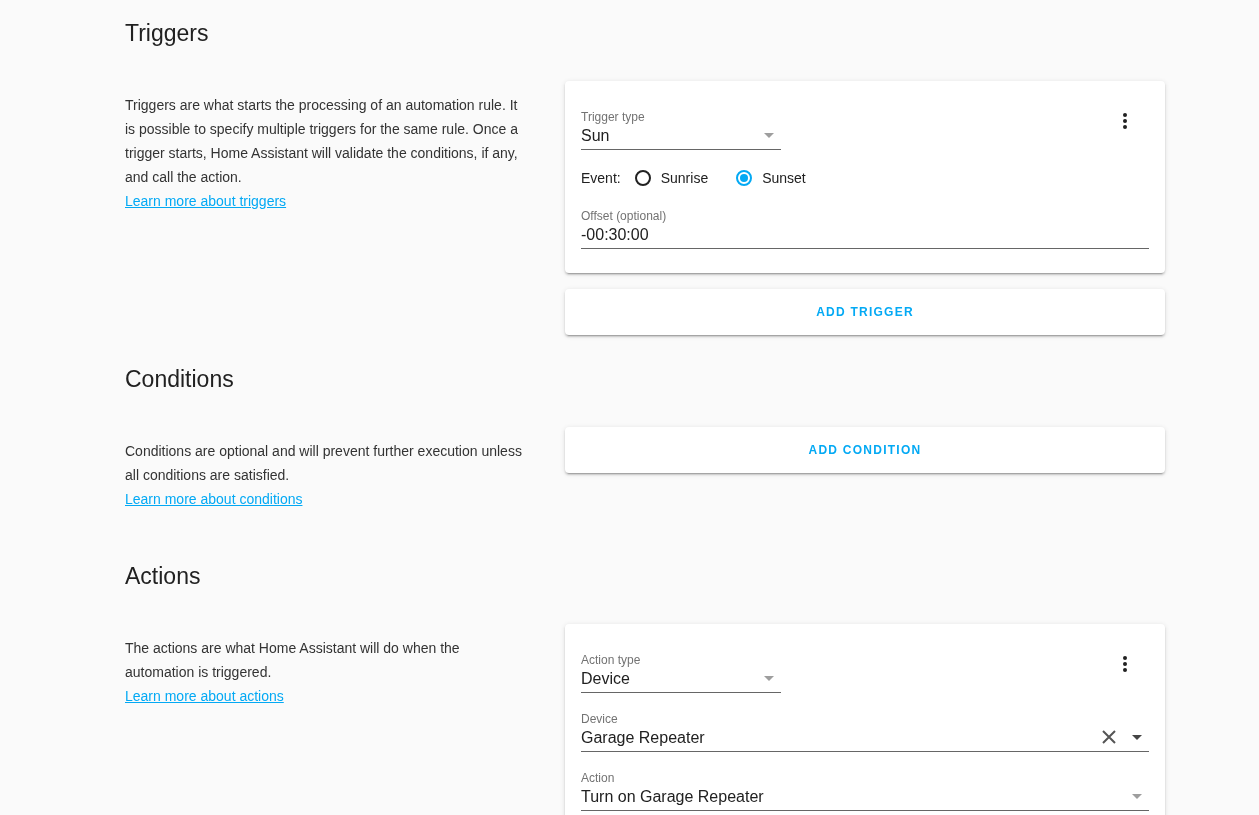  Describe the element at coordinates (322, 141) in the screenshot. I see `section-description: Triggers are what starts the processing of an automation rule. It is possible to specify multiple triggers for the same rule. Once a trigger starts, Home Assistant will validate the conditions, if any, and call the action.` at that location.